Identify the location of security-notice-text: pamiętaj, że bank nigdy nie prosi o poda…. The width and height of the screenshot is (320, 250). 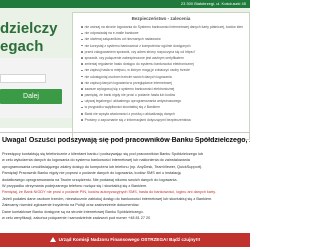
(130, 95).